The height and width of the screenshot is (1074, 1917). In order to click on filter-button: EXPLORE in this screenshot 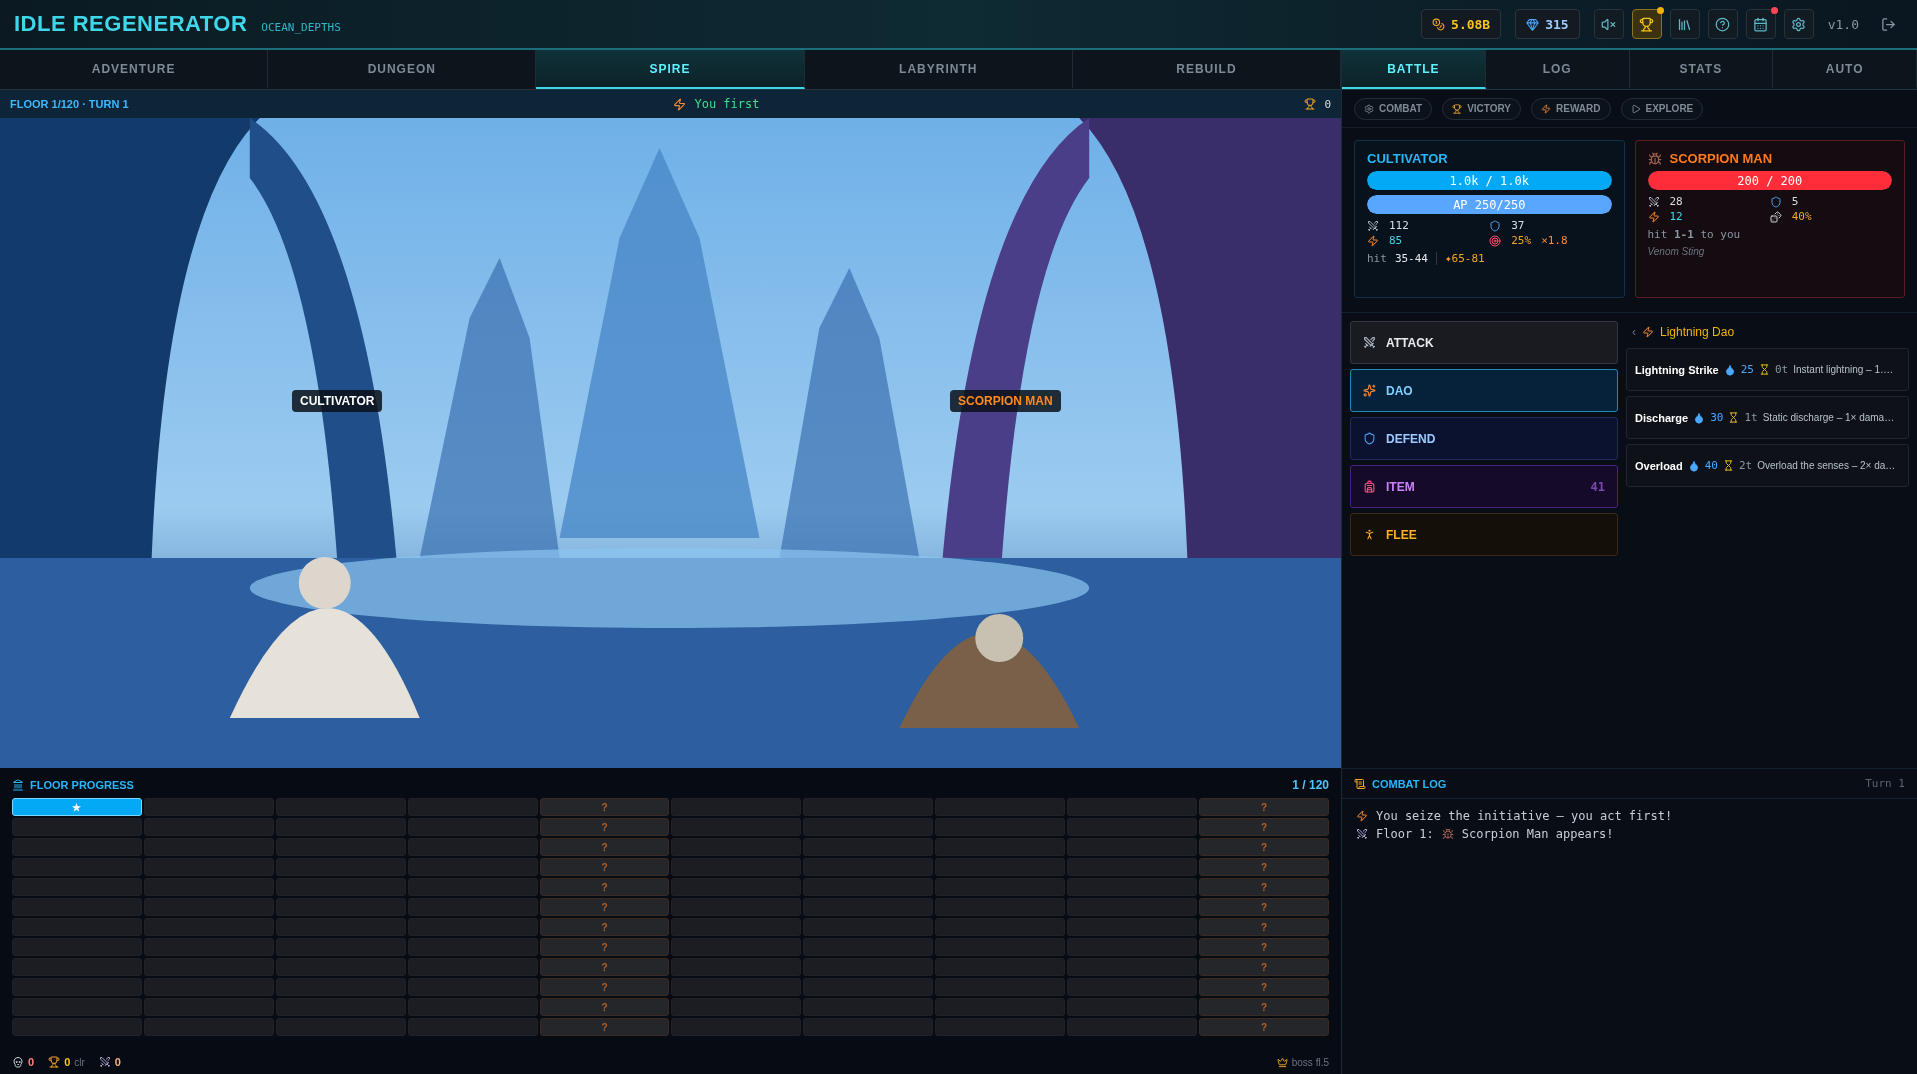, I will do `click(1662, 108)`.